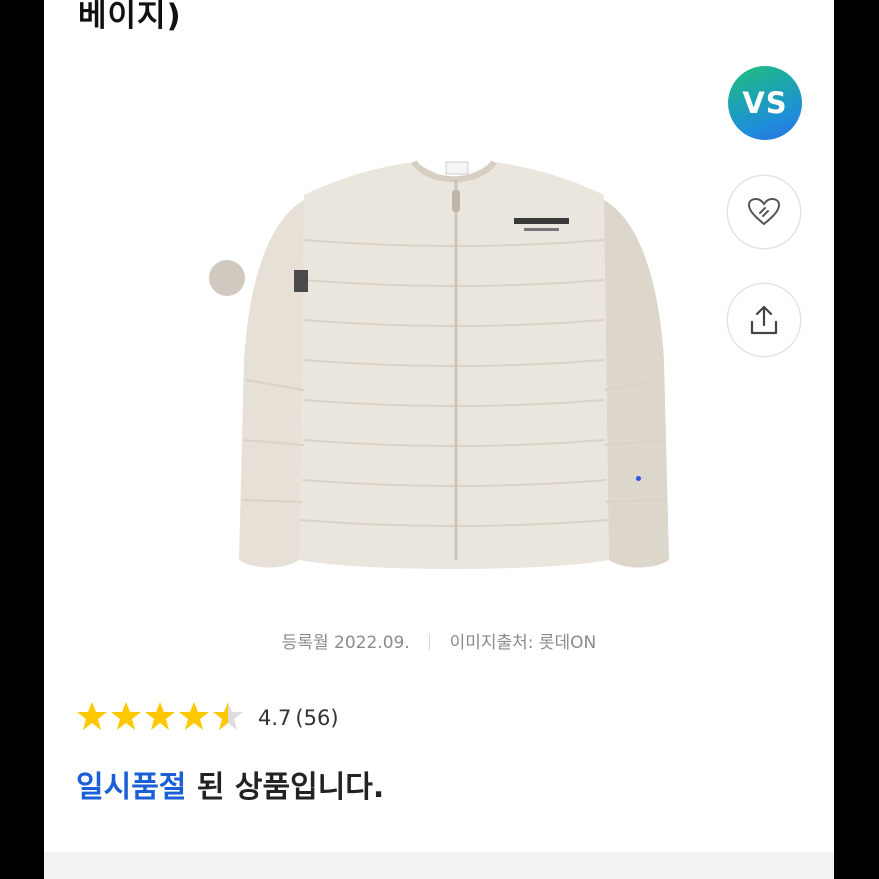 The image size is (879, 879). What do you see at coordinates (765, 103) in the screenshot?
I see `vs-badge: VS` at bounding box center [765, 103].